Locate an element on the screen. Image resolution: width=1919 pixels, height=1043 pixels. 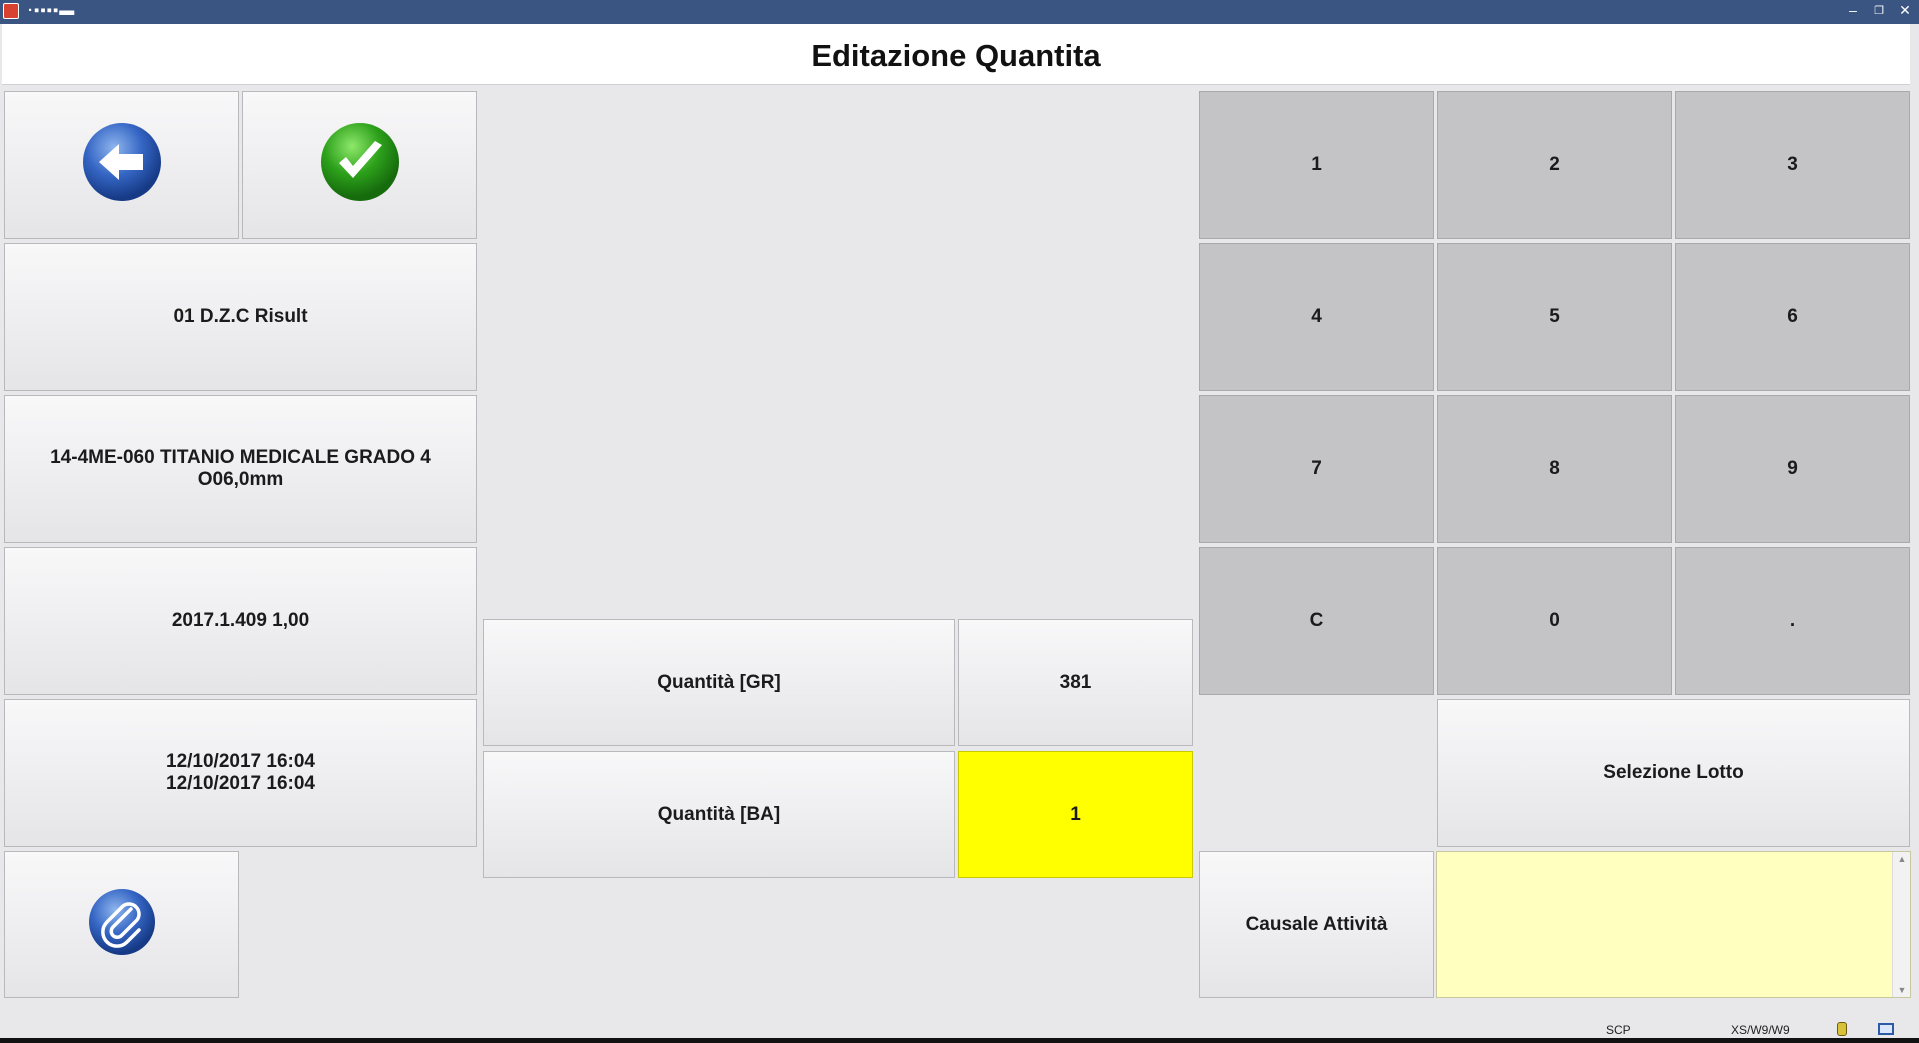
quantity-gr-label: Quantità [GR] is located at coordinates (719, 682).